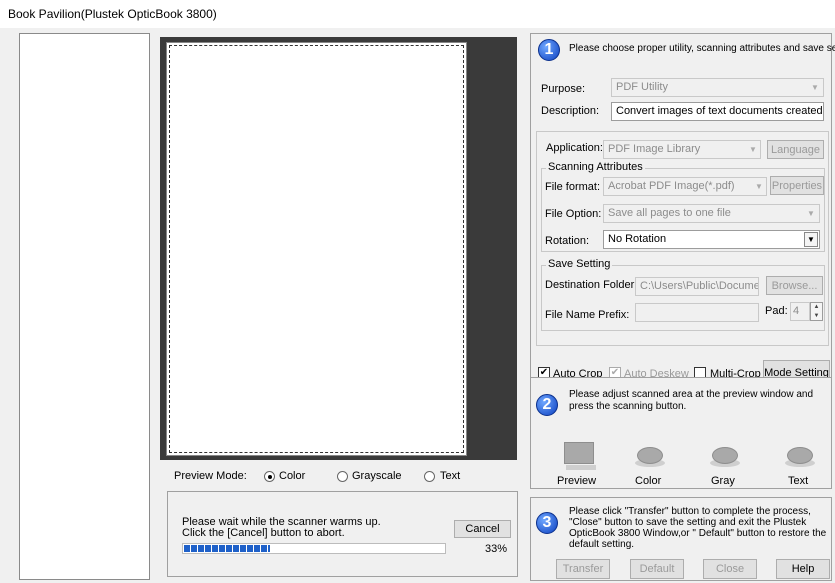  What do you see at coordinates (263, 533) in the screenshot?
I see `status-line-2: Click the [Cancel] button to abort.` at bounding box center [263, 533].